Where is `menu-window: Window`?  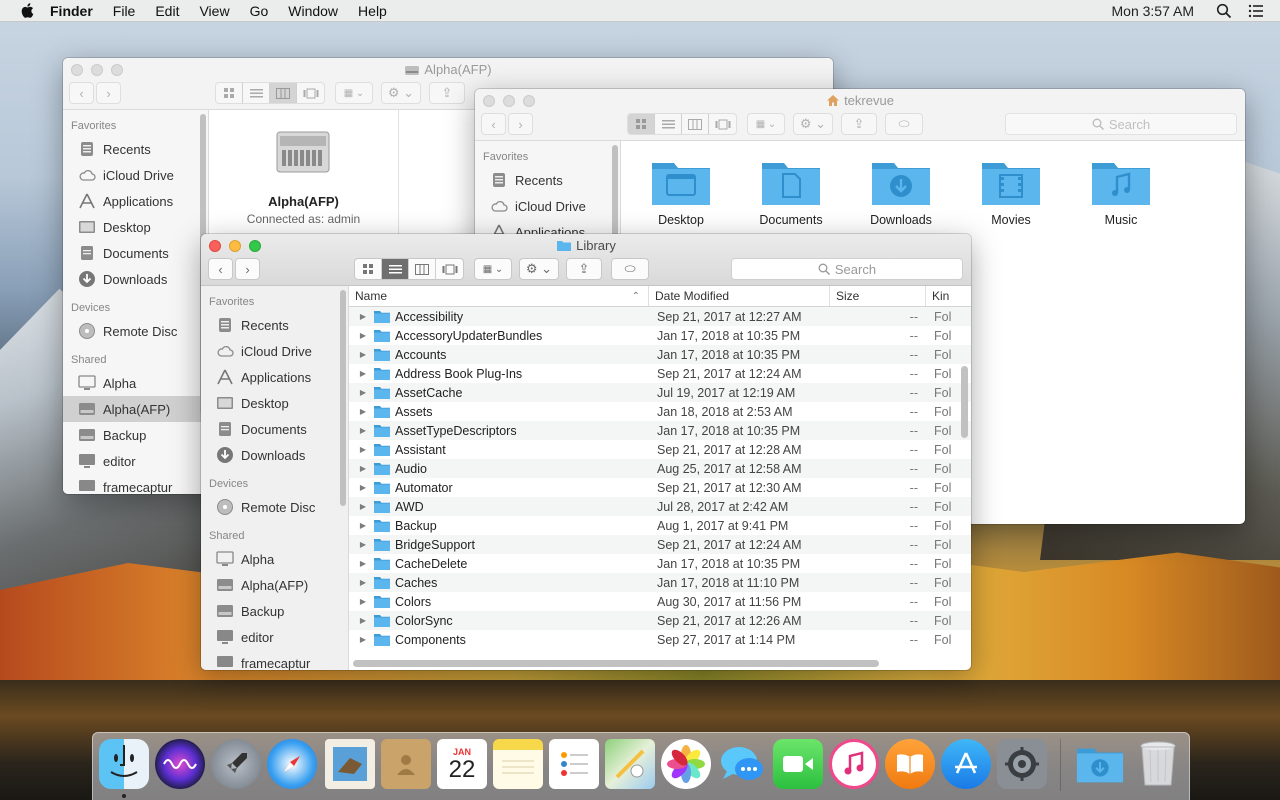
menu-window: Window is located at coordinates (313, 11).